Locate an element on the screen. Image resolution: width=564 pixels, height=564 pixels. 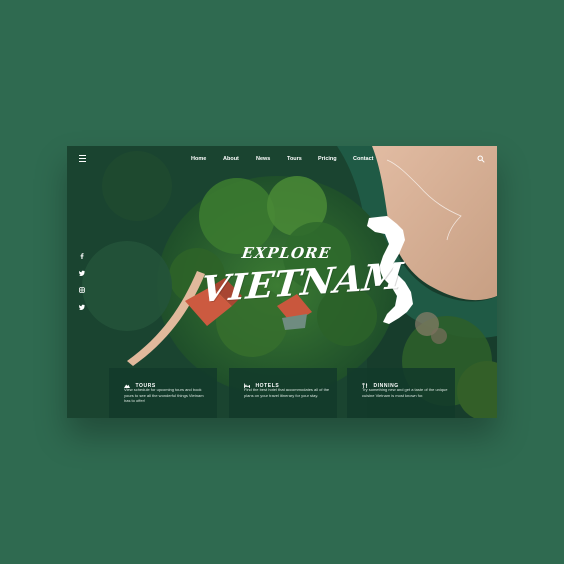
hero-heading: EXPLORE VIETNAM is located at coordinates (298, 283).